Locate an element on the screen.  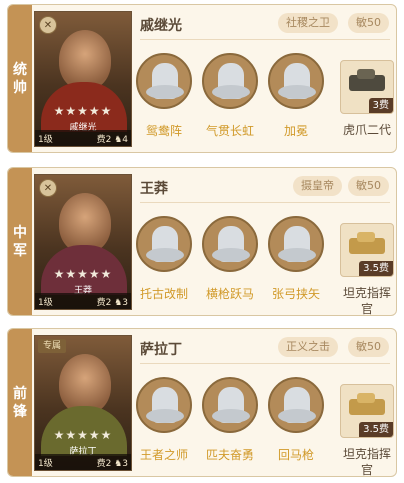
role-tab: 统帅 is located at coordinates (20, 78).